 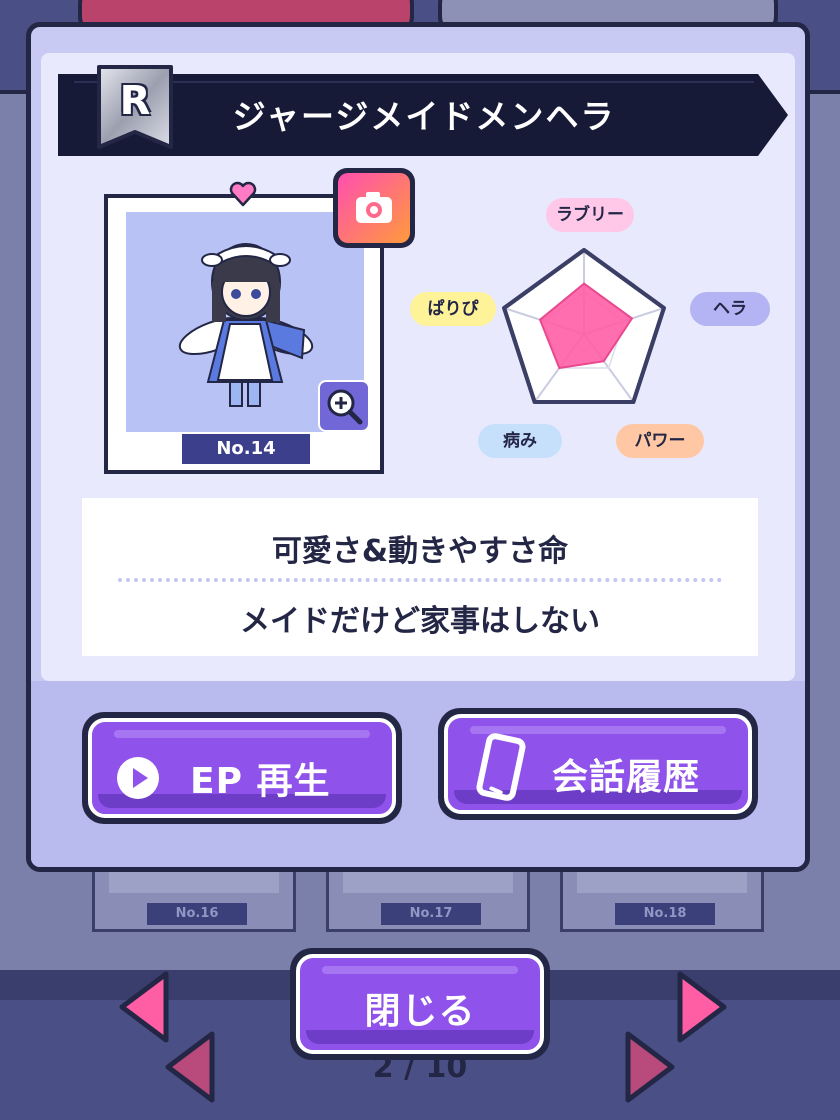 What do you see at coordinates (420, 1011) in the screenshot?
I see `close-button-label: 閉じる` at bounding box center [420, 1011].